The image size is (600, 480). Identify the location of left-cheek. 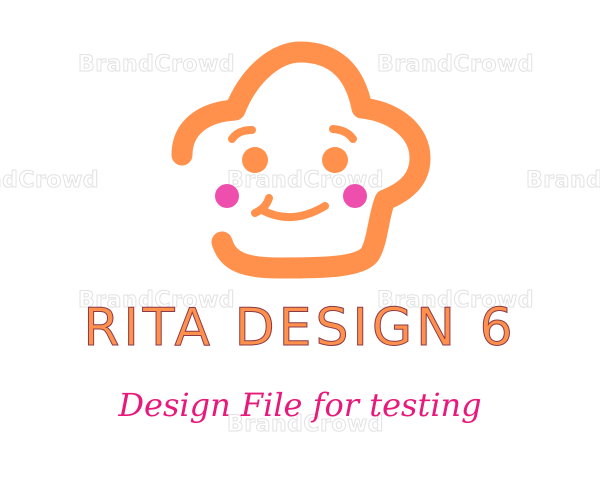
(227, 196).